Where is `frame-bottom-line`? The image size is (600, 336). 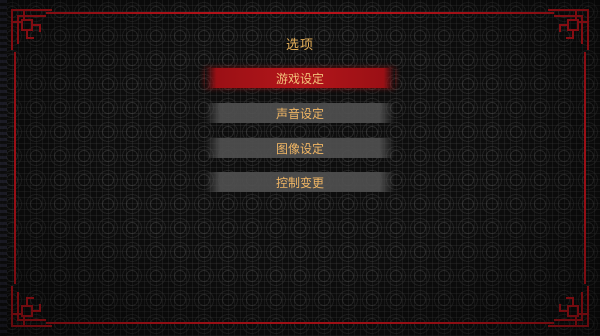
frame-bottom-line is located at coordinates (300, 323).